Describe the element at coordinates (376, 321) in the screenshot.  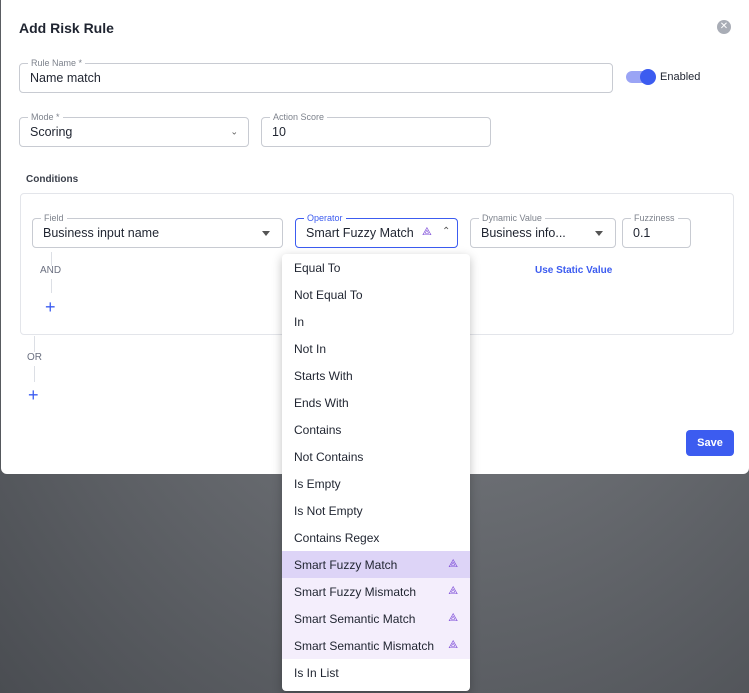
I see `menu-item-in: In` at that location.